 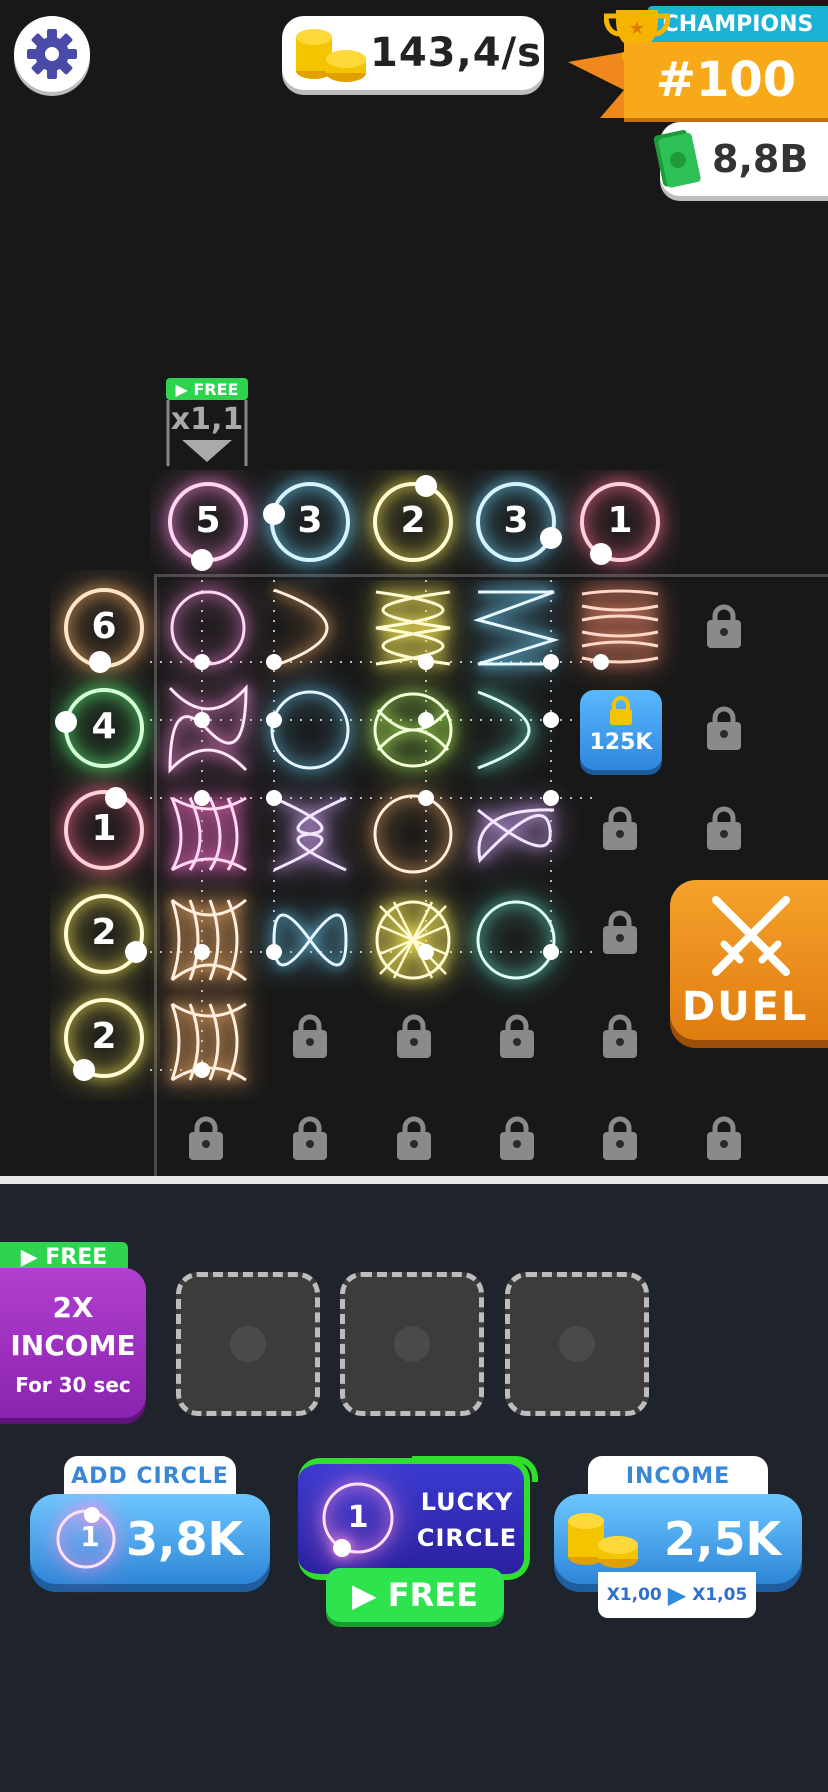 What do you see at coordinates (603, 1540) in the screenshot?
I see `coins-icon` at bounding box center [603, 1540].